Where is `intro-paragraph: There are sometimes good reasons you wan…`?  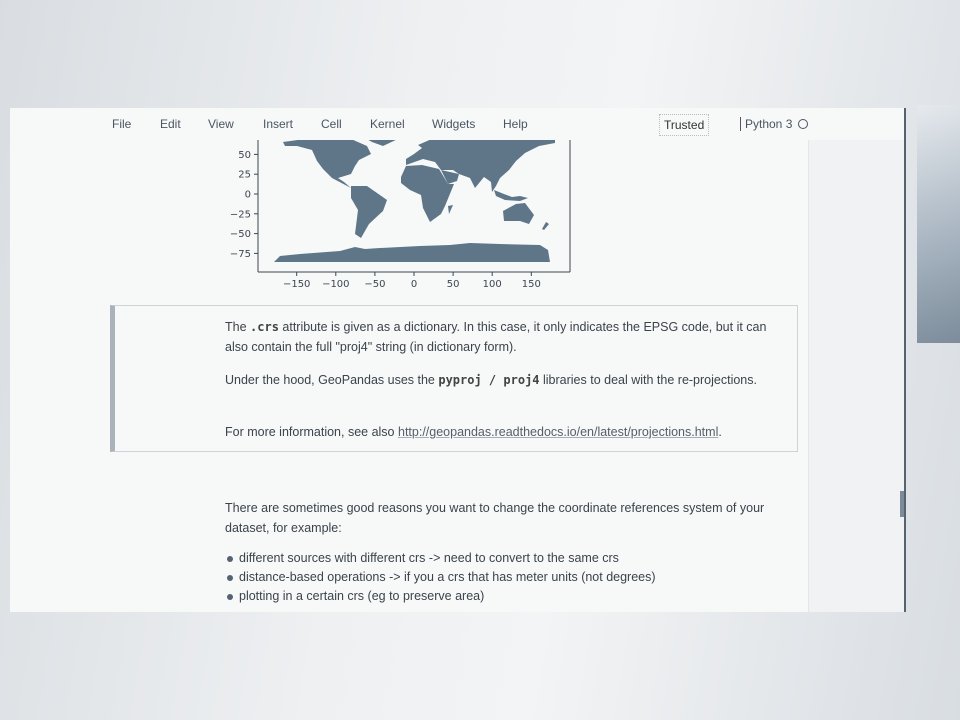
intro-paragraph: There are sometimes good reasons you wan… is located at coordinates (495, 518).